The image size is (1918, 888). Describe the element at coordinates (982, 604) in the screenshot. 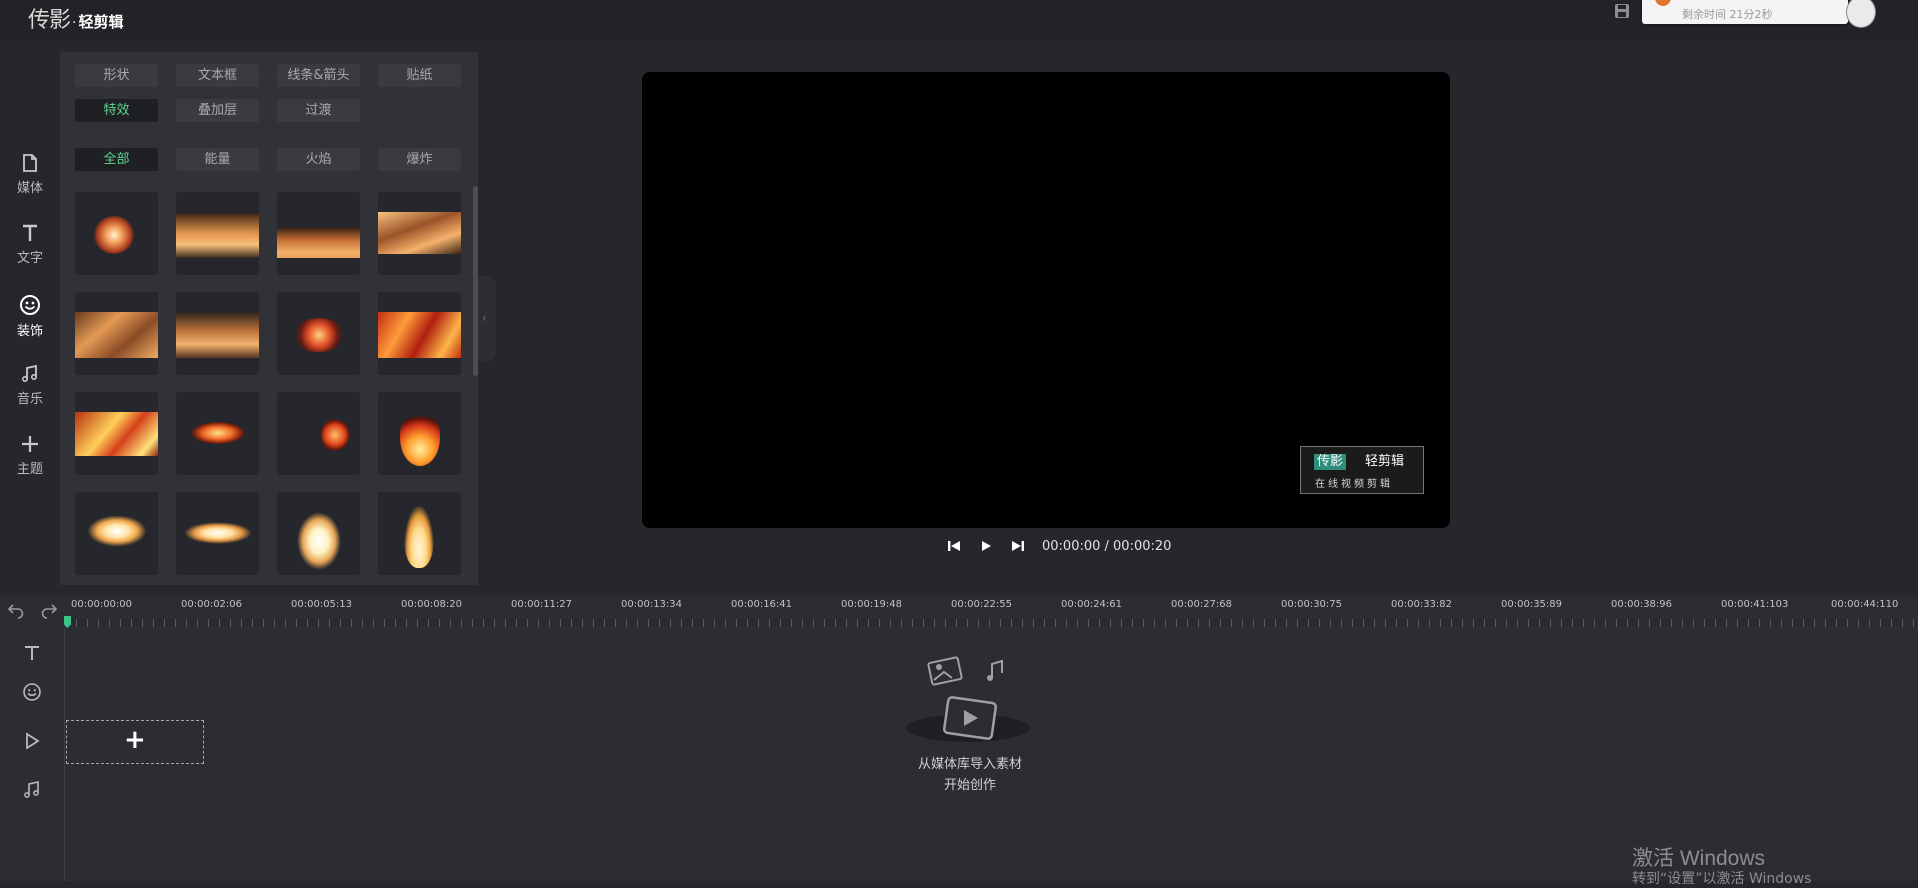

I see `ruler-tick-label: 00:00:22:55` at that location.